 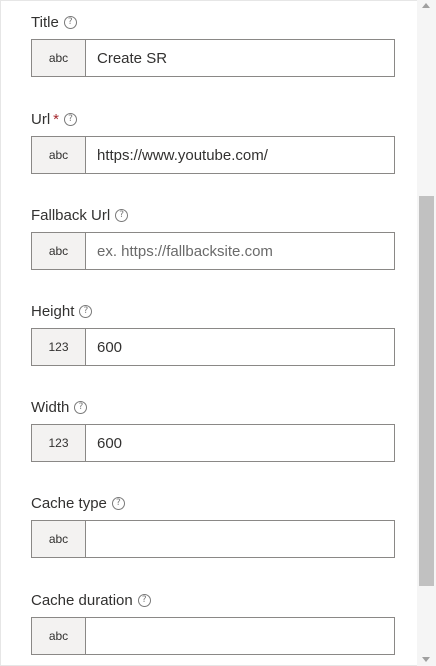 What do you see at coordinates (213, 22) in the screenshot?
I see `field-title-label-row: Title ?` at bounding box center [213, 22].